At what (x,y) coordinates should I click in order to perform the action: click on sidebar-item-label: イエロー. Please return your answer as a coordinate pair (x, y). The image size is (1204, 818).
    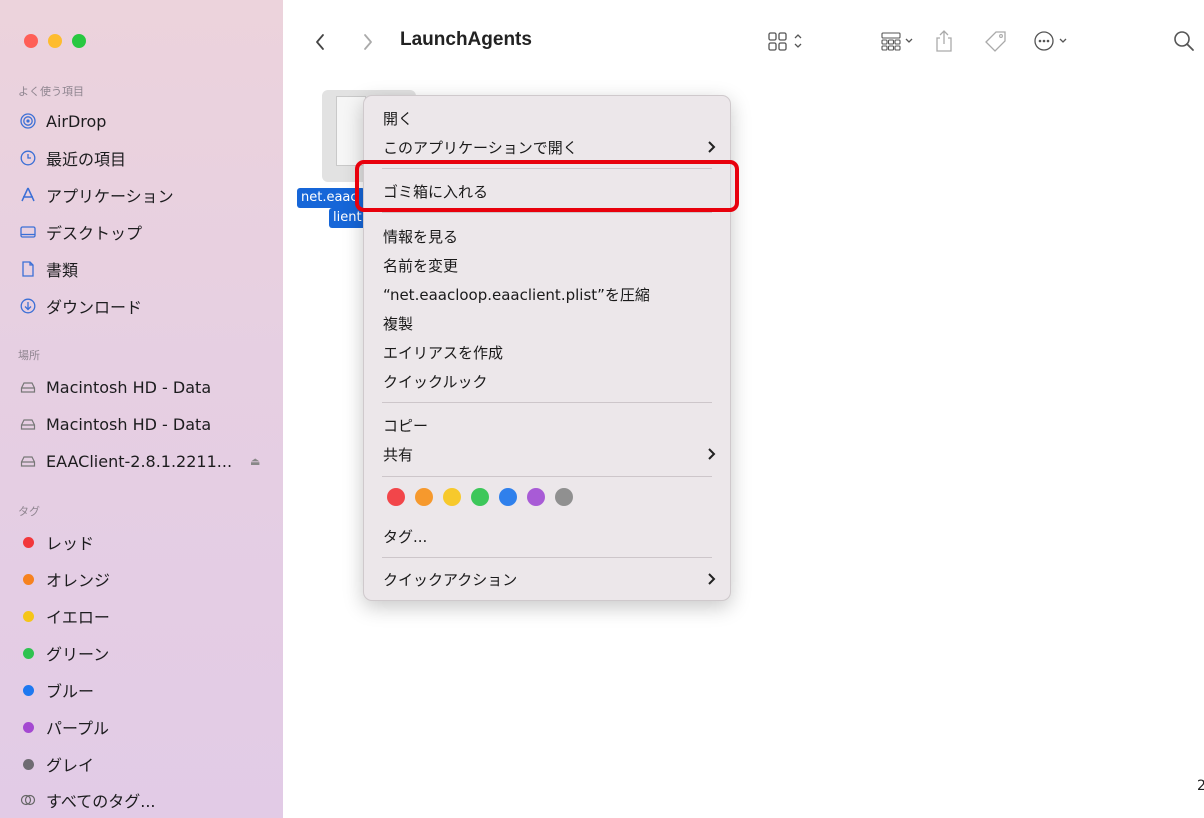
    Looking at the image, I should click on (78, 617).